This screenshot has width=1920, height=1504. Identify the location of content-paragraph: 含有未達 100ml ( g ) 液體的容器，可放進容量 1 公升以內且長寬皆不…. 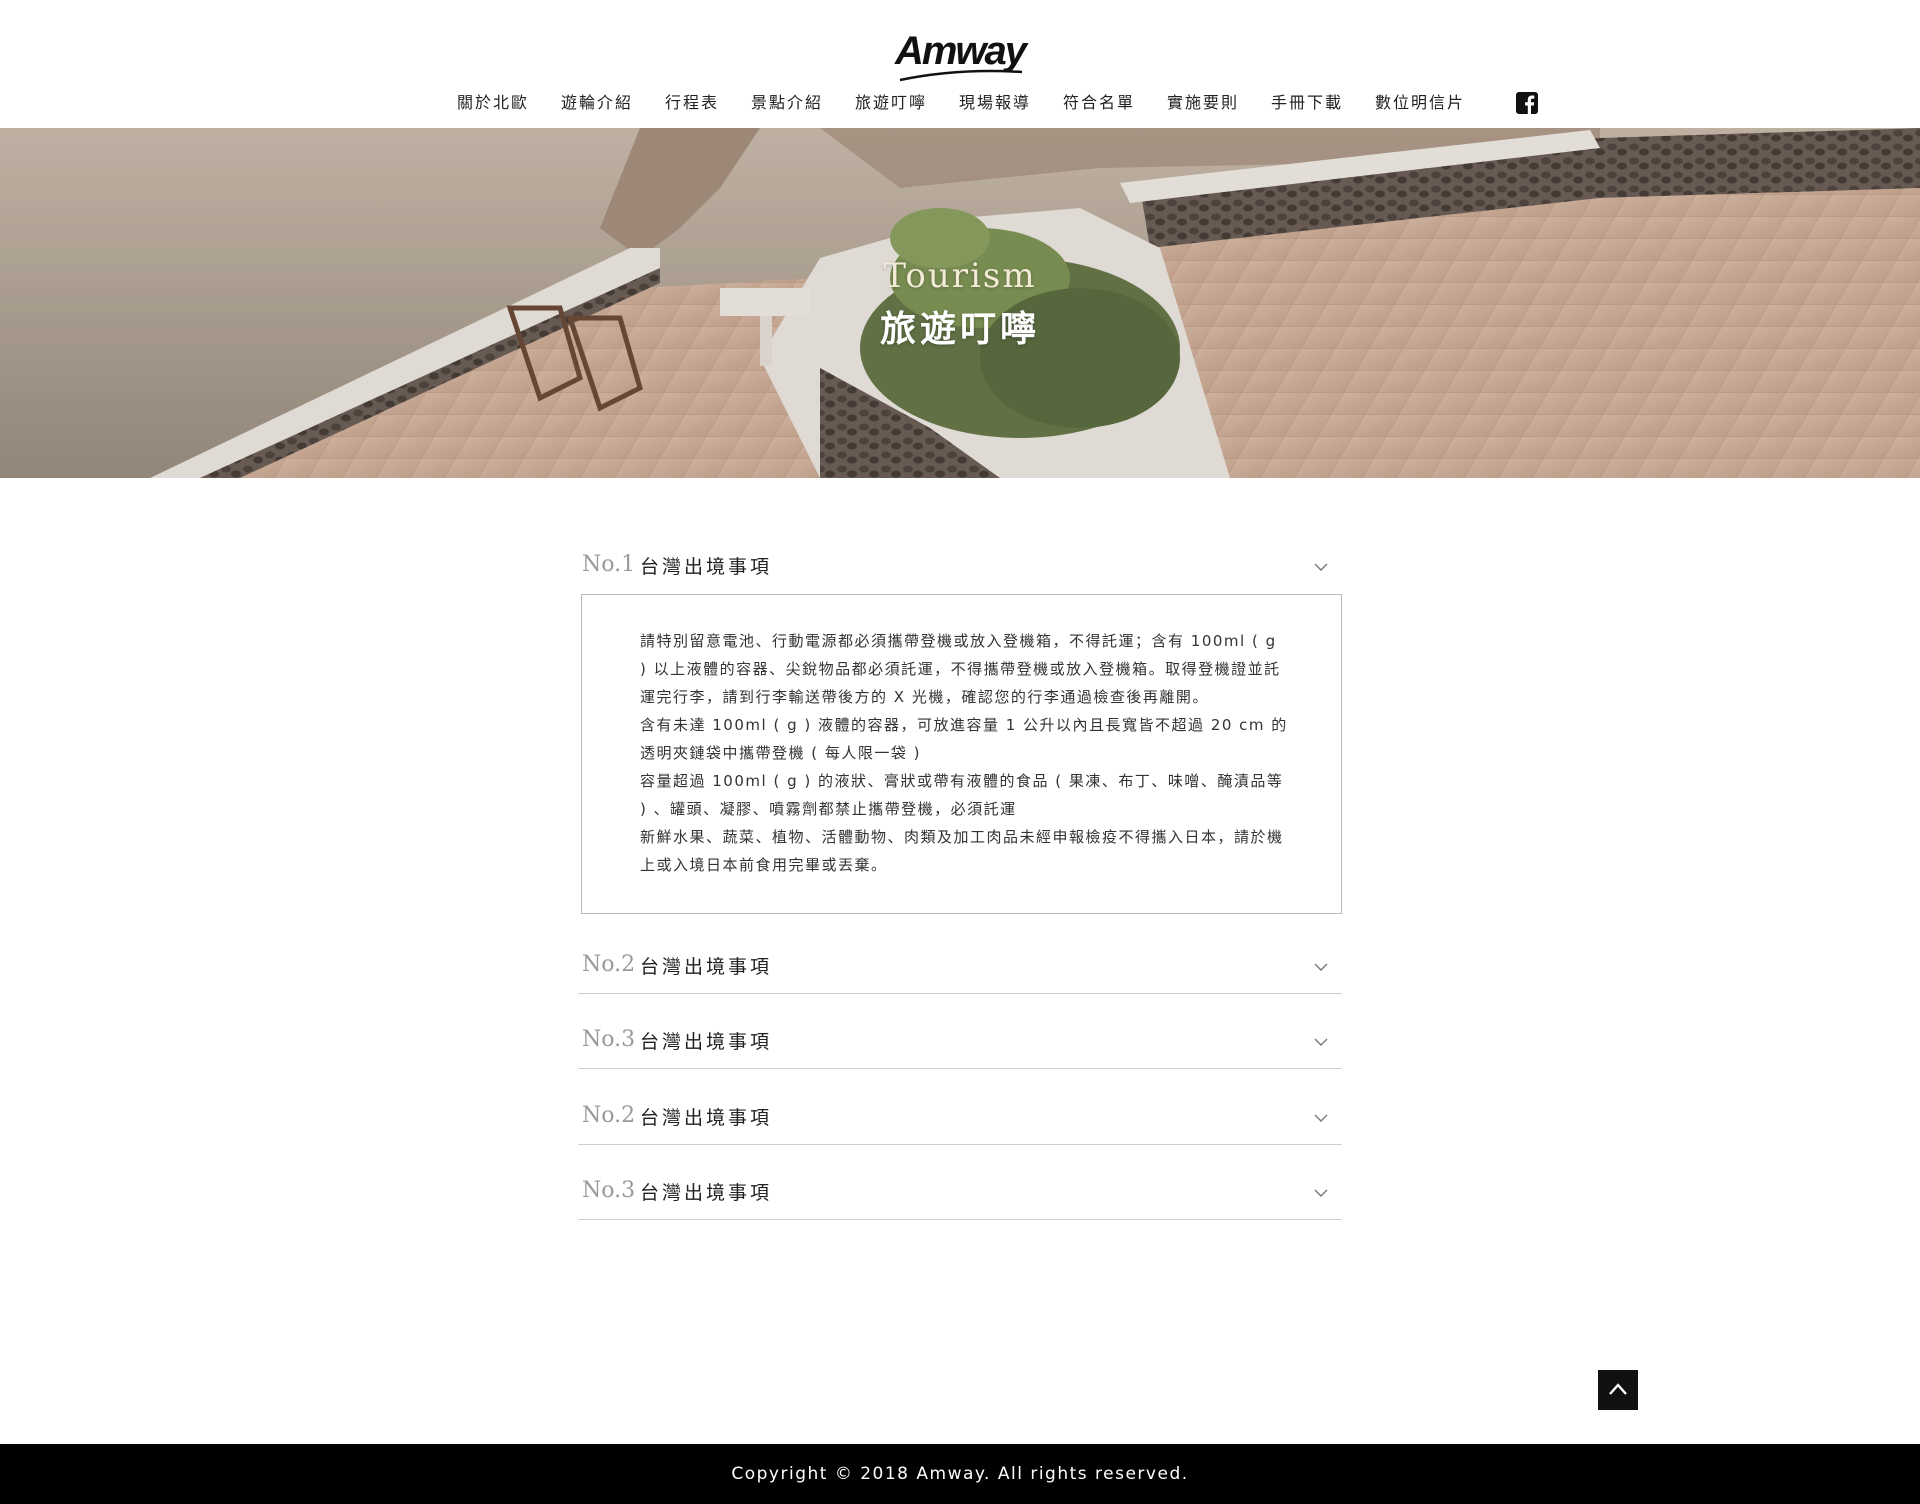
(964, 739).